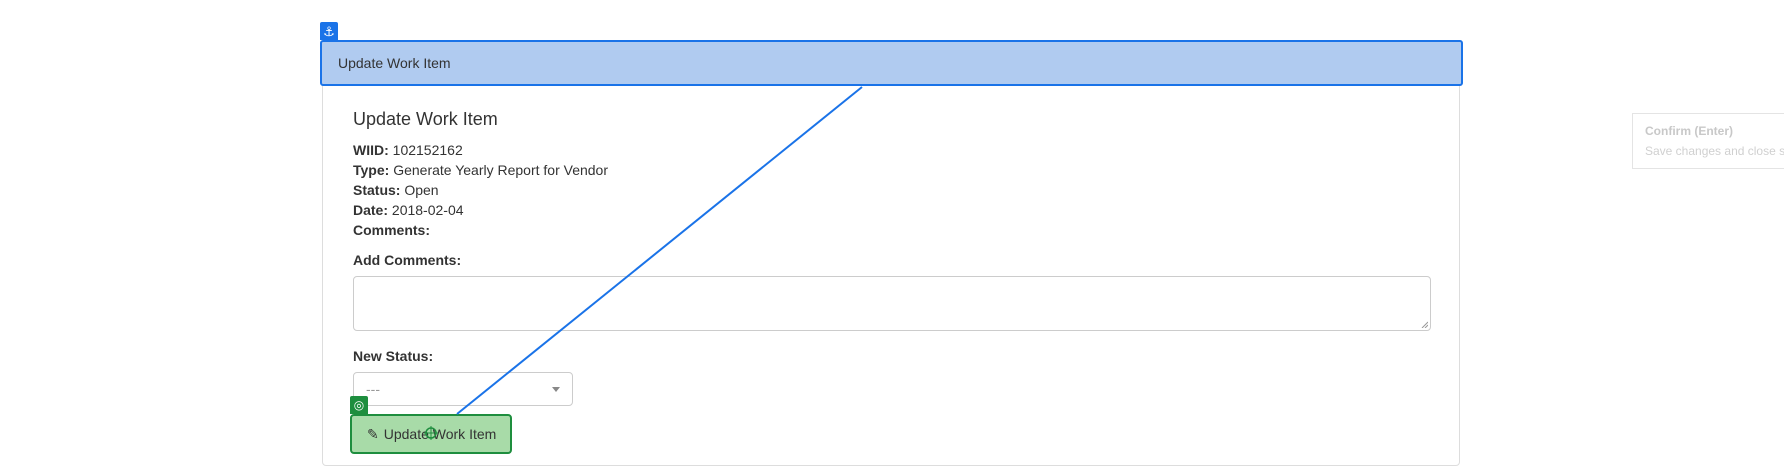 The width and height of the screenshot is (1784, 475). Describe the element at coordinates (501, 170) in the screenshot. I see `detail-value: Generate Yearly Report for Vendor` at that location.